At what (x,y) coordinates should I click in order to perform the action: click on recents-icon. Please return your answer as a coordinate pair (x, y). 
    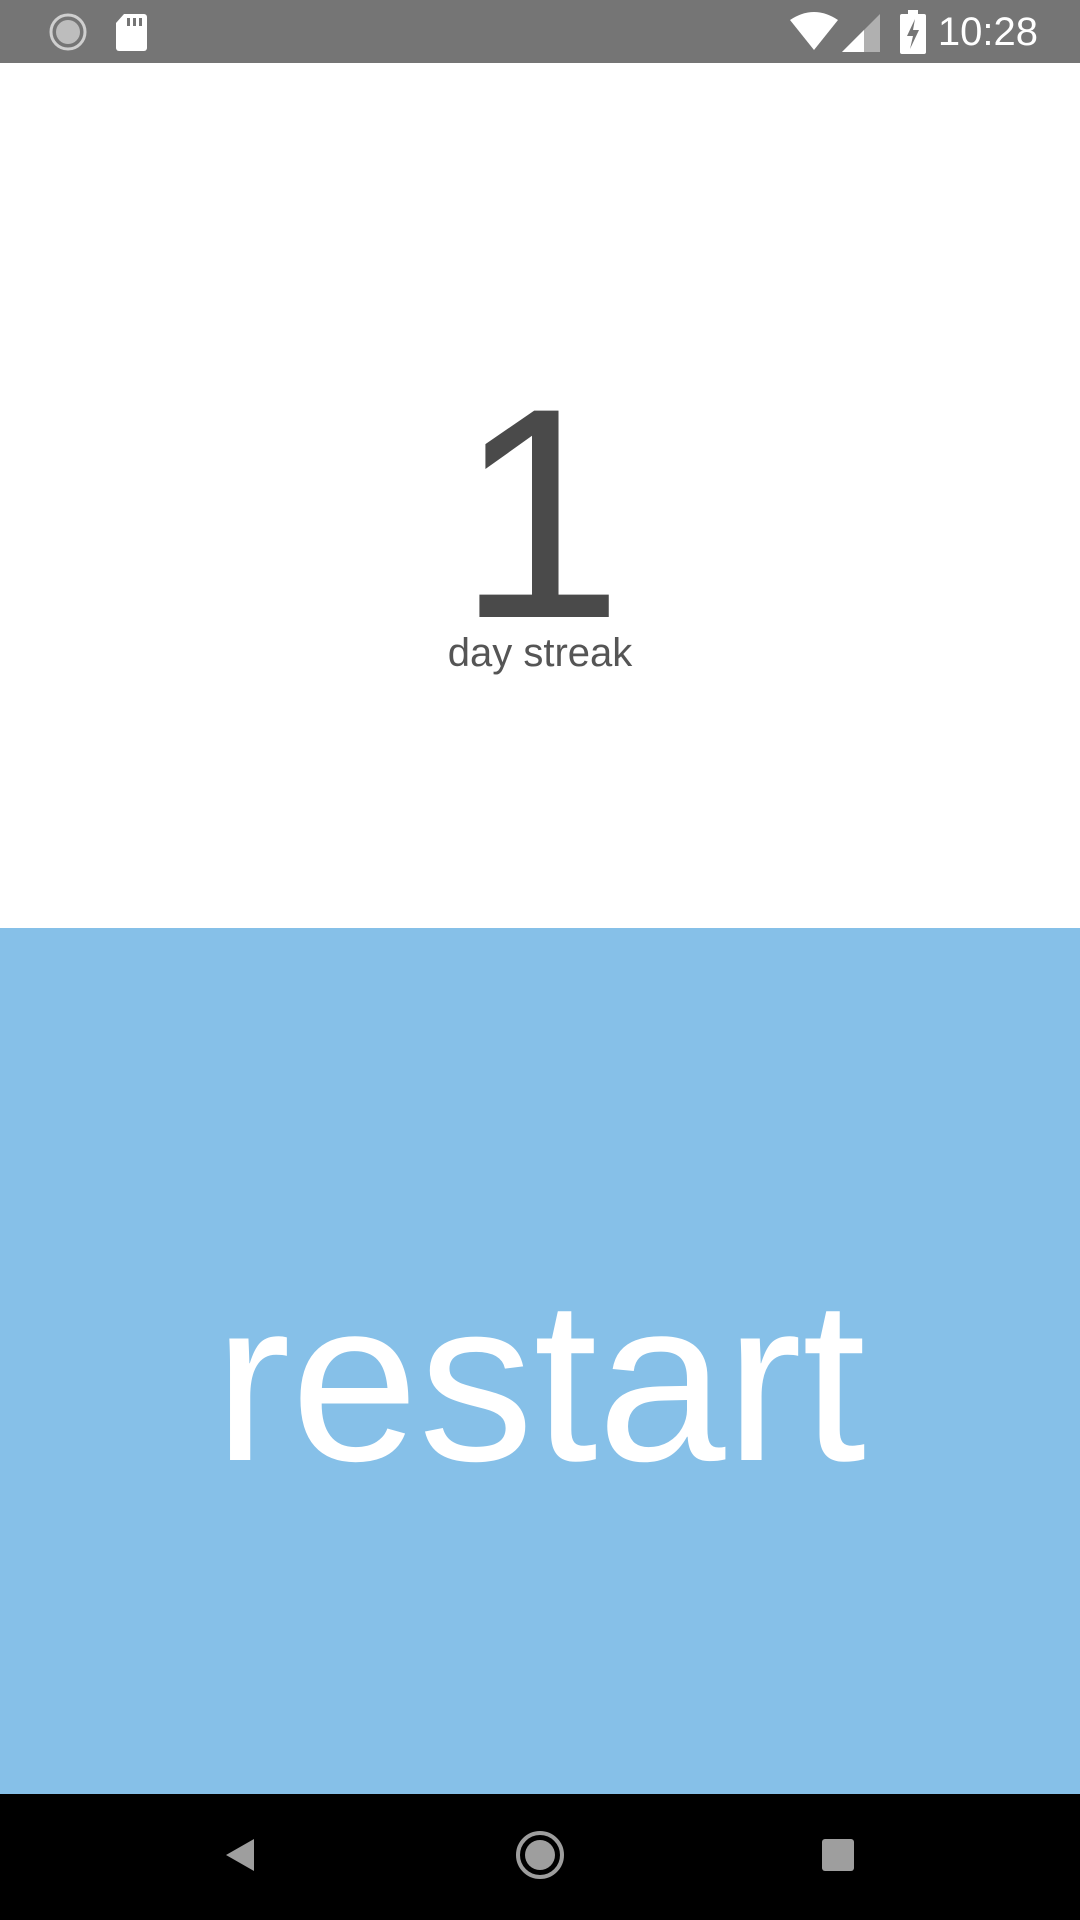
    Looking at the image, I should click on (838, 1857).